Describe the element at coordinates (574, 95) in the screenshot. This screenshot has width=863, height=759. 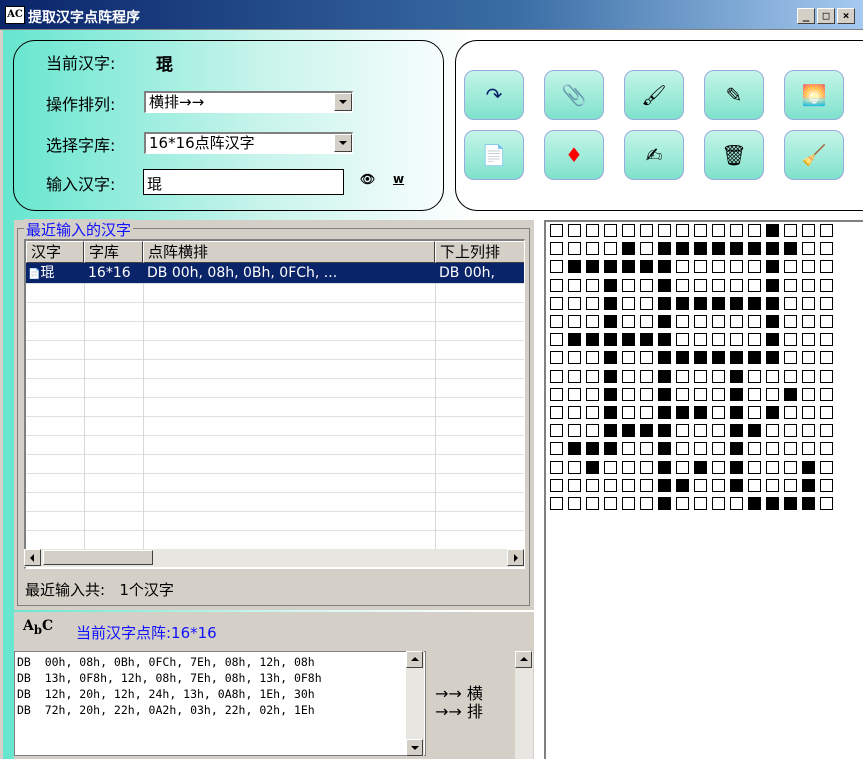
I see `paperclip-button: 📎` at that location.